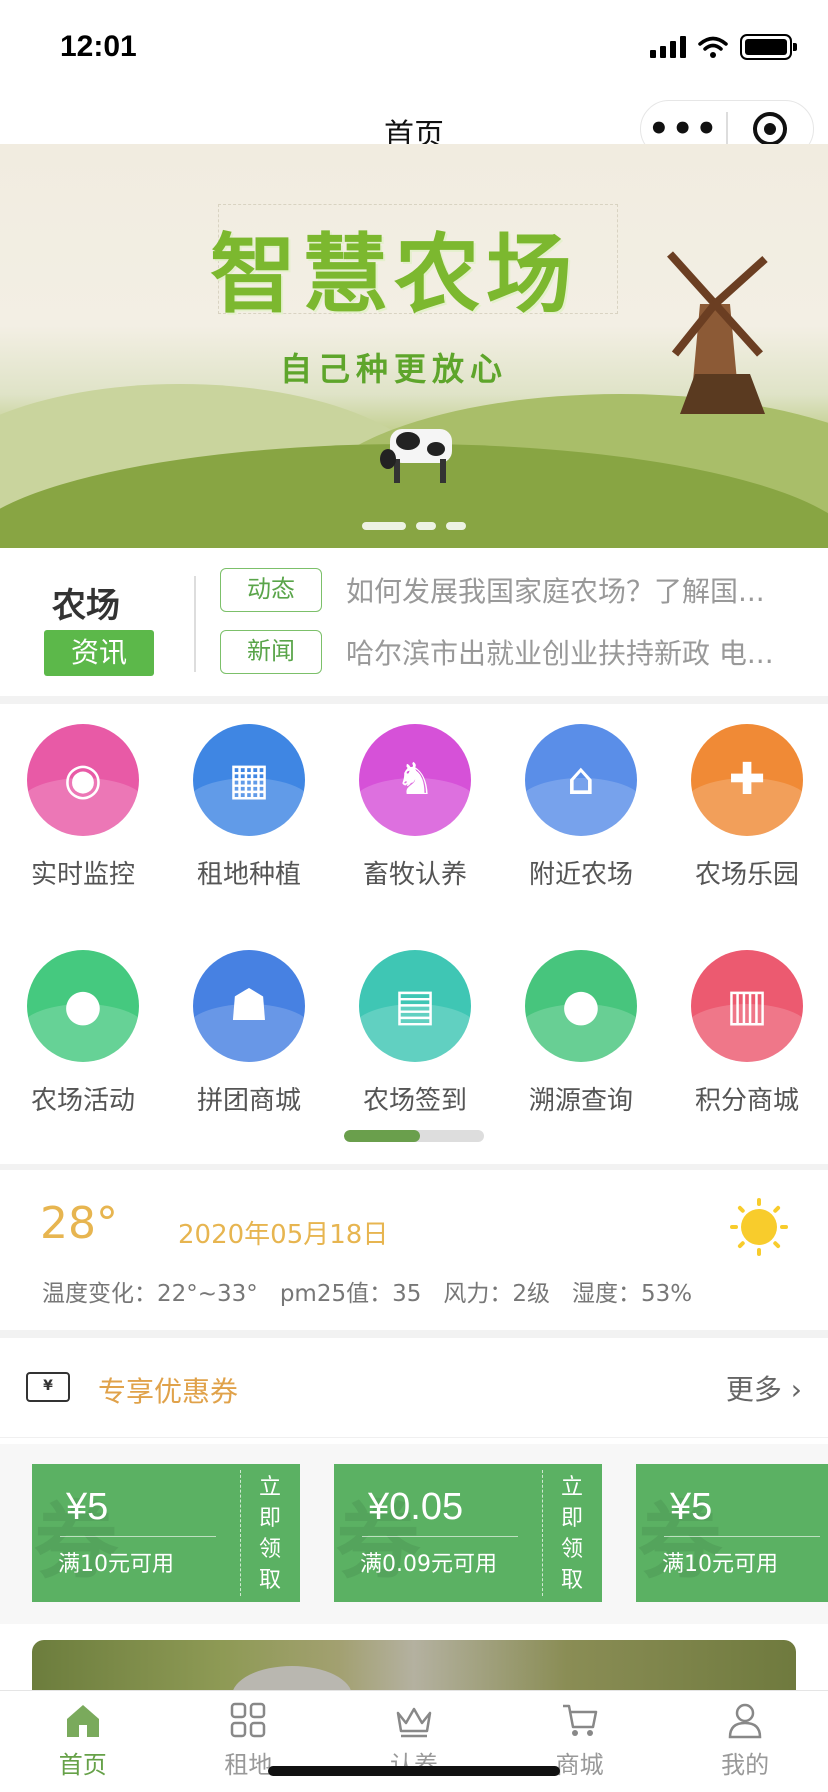  I want to click on home-icon, so click(82, 1721).